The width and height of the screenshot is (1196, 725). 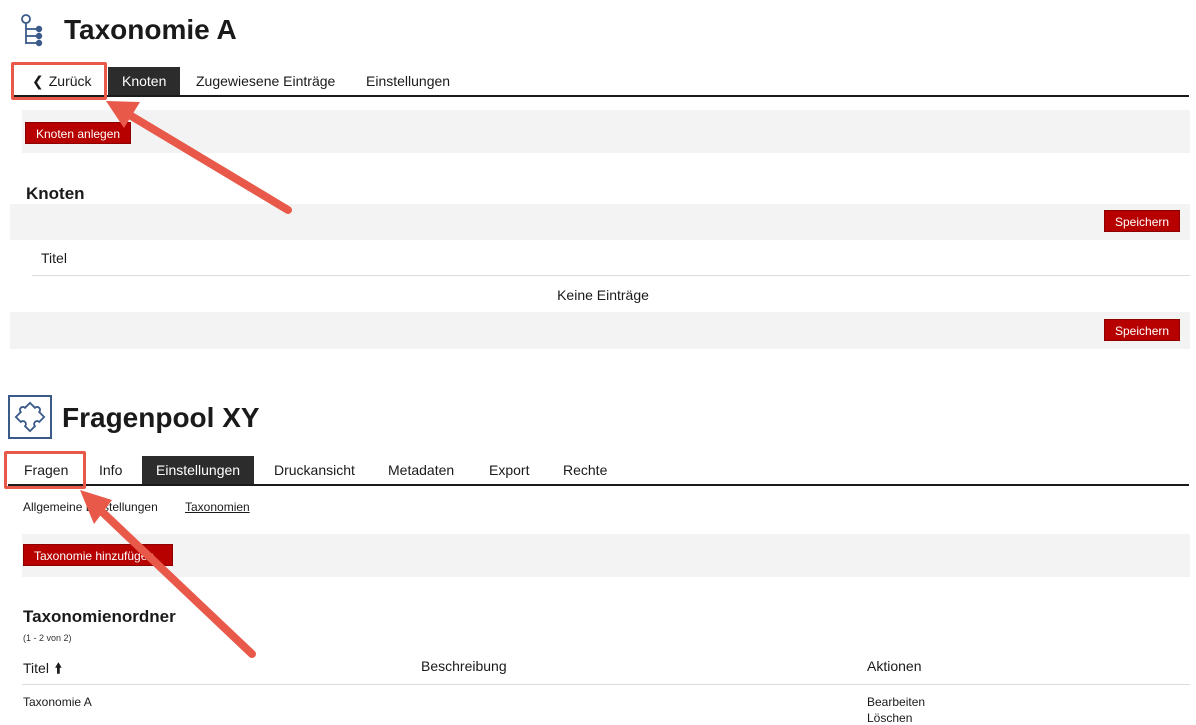 I want to click on column-header-titel: Titel 🠙, so click(x=42, y=670).